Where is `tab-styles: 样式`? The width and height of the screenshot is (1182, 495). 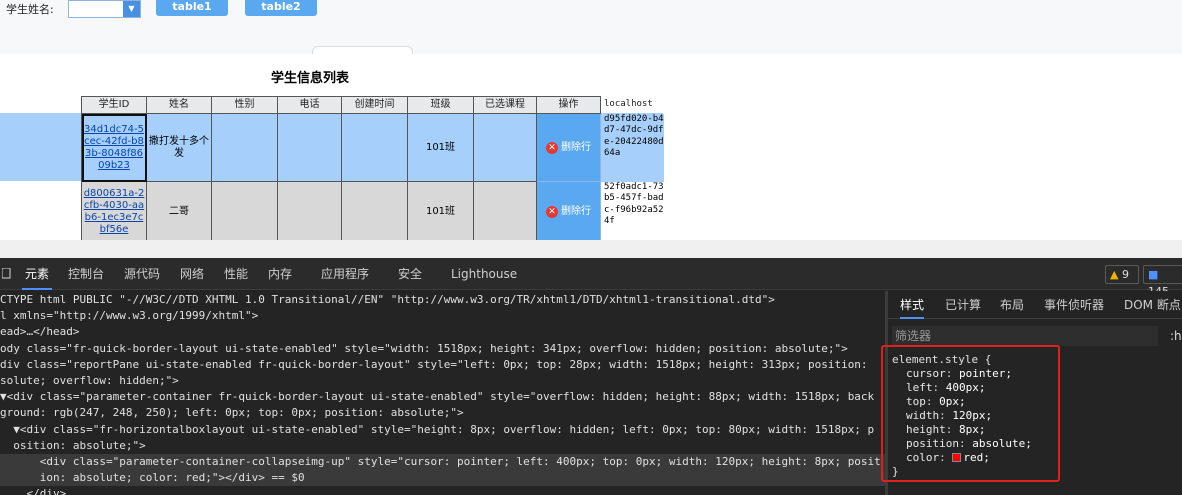
tab-styles: 样式 is located at coordinates (912, 305).